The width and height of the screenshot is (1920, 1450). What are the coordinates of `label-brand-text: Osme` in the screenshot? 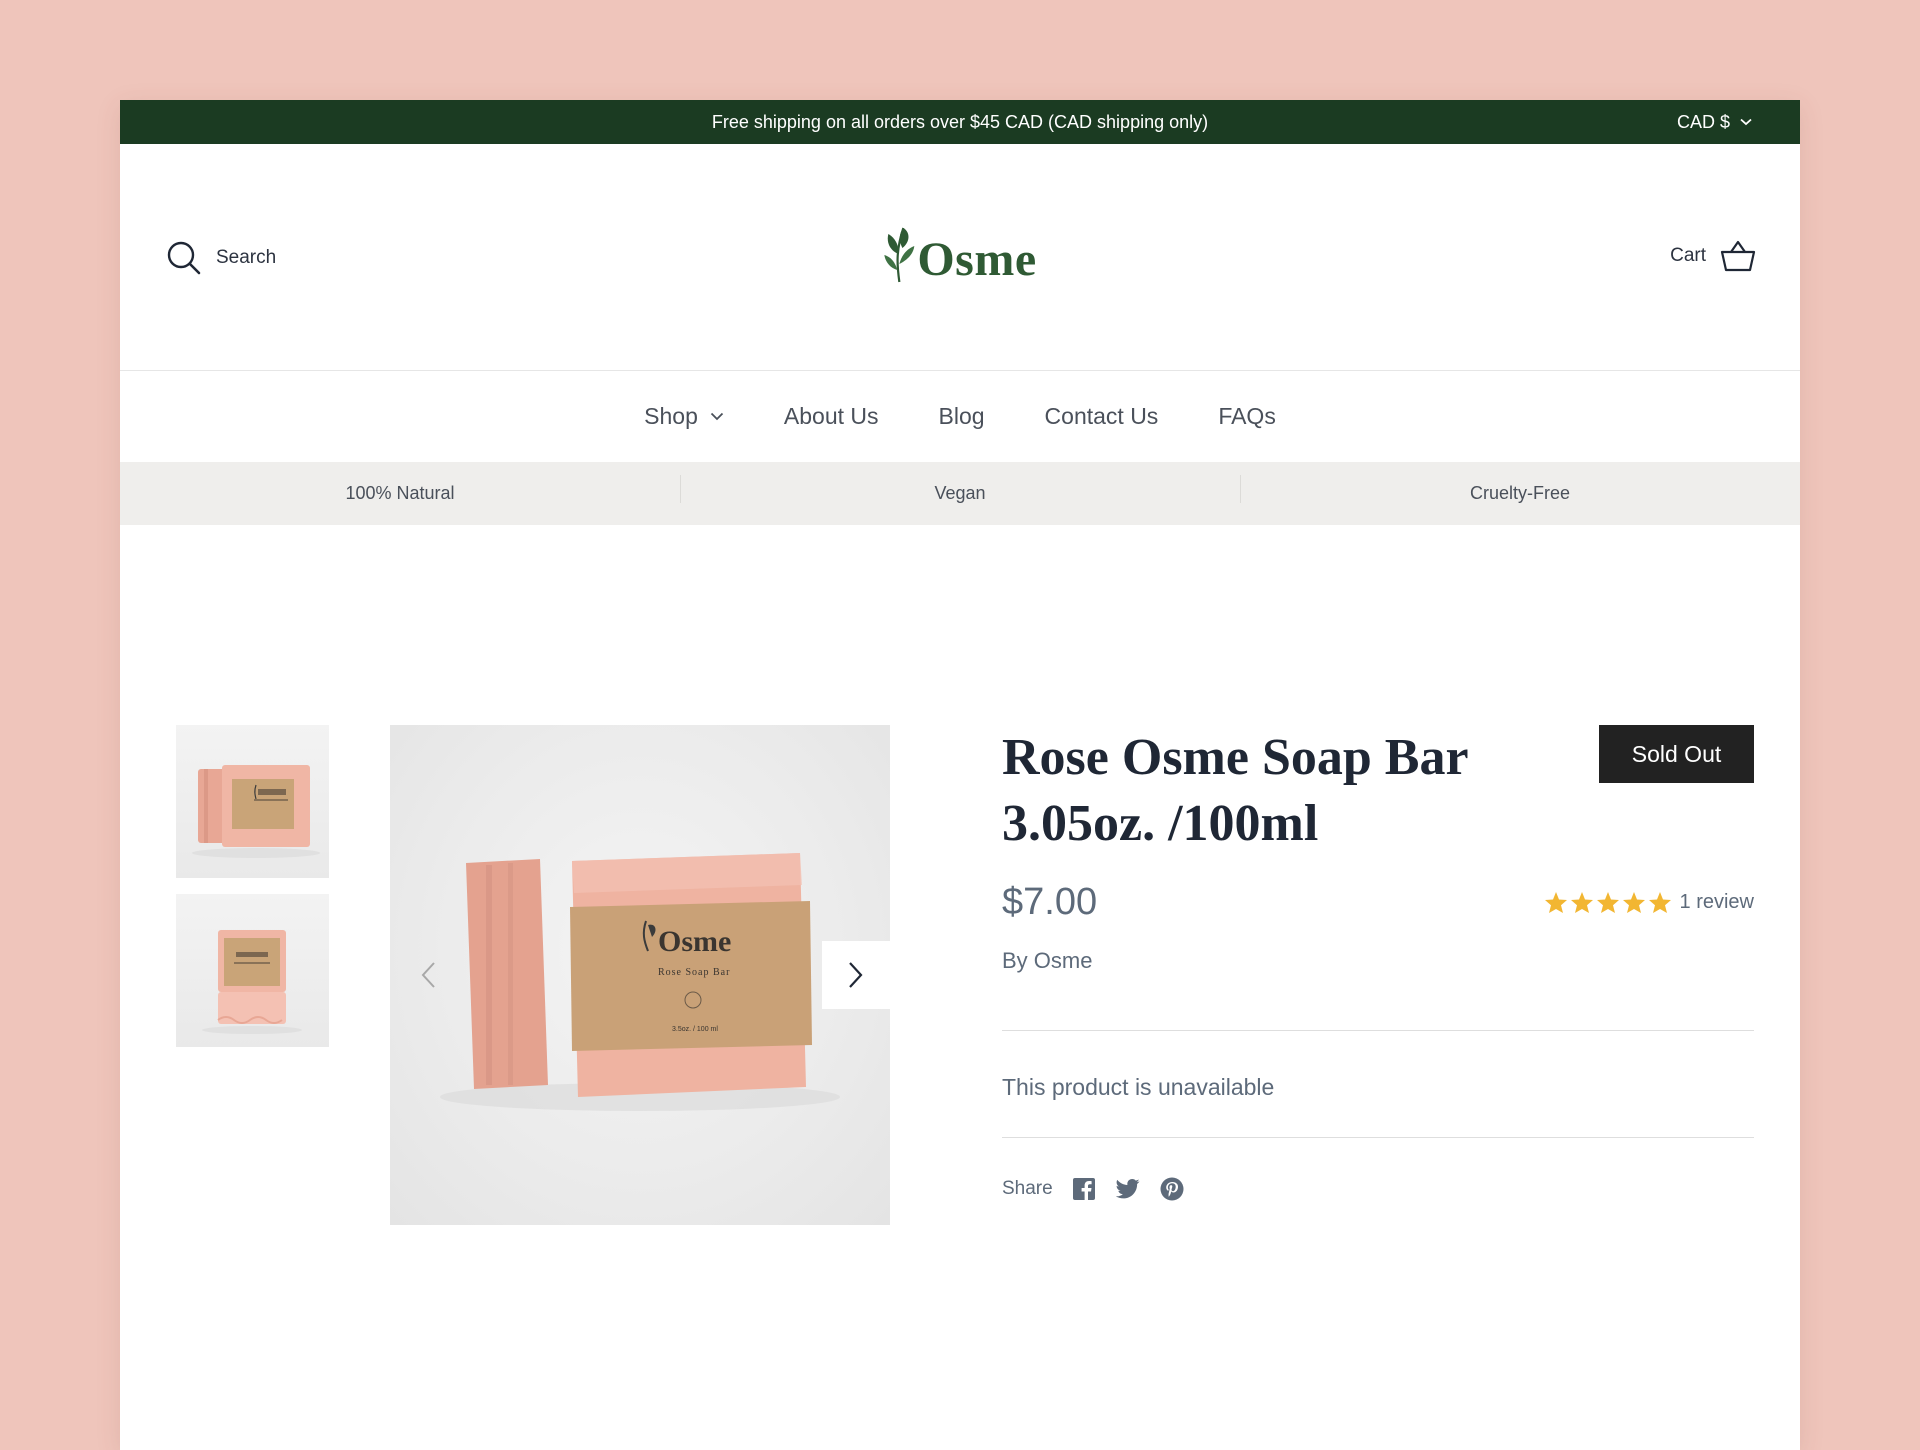 It's located at (694, 941).